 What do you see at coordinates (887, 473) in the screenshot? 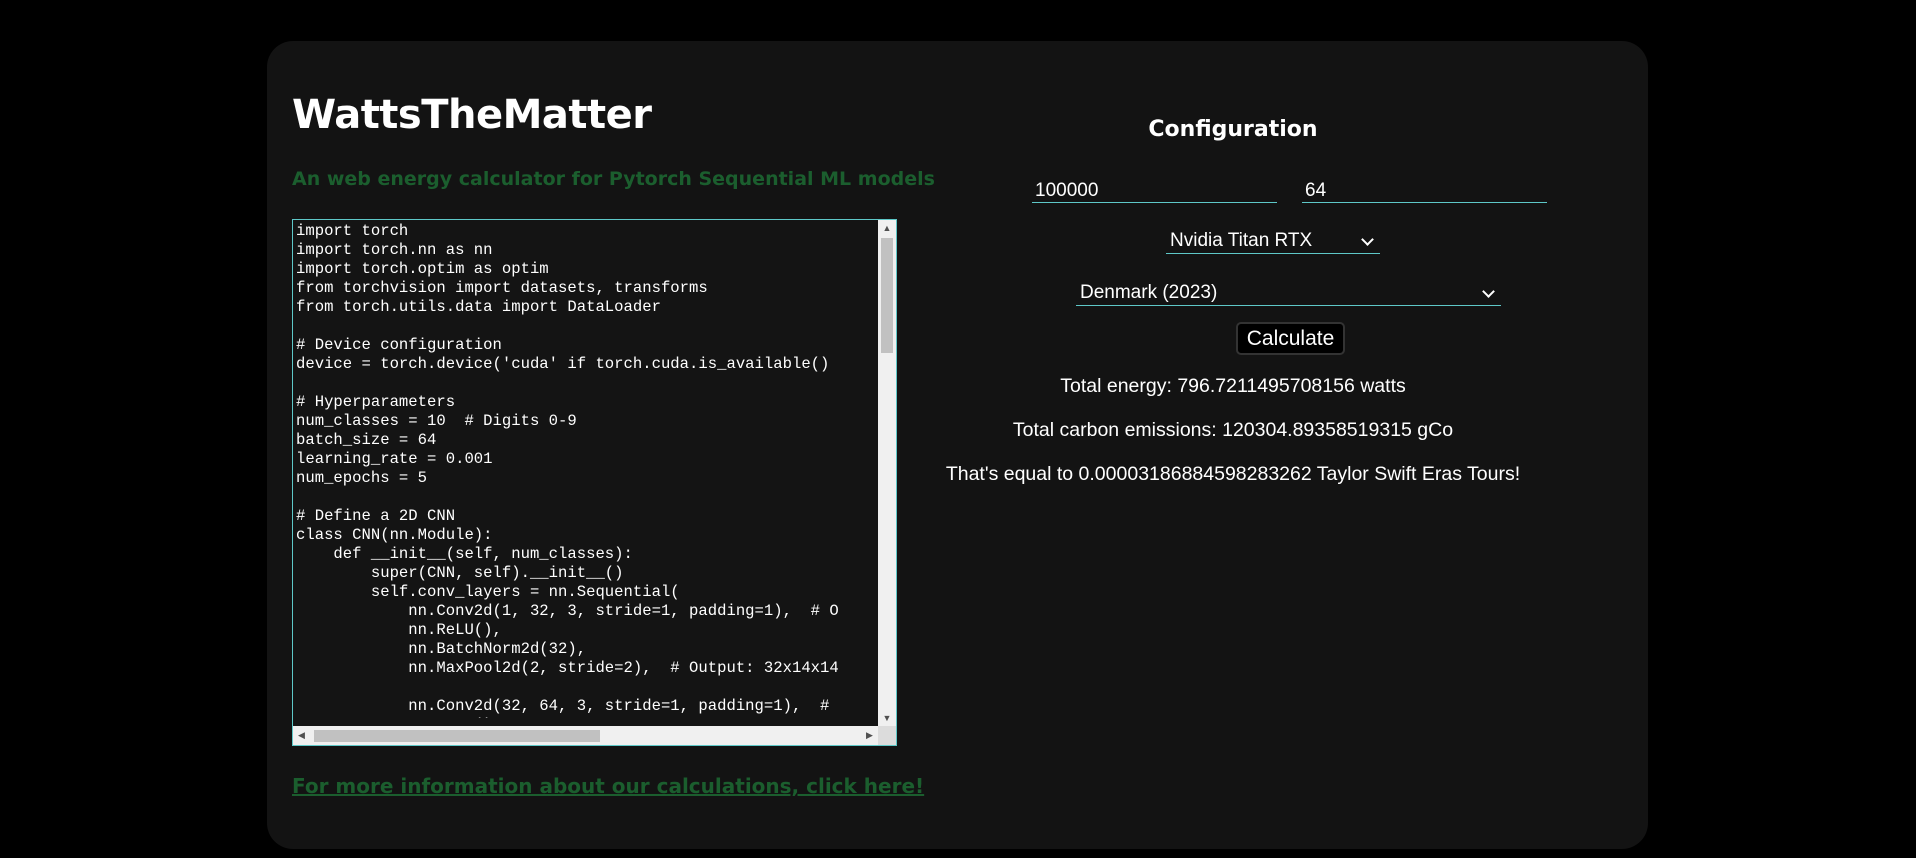
I see `vertical-scrollbar: ▲ ▼` at bounding box center [887, 473].